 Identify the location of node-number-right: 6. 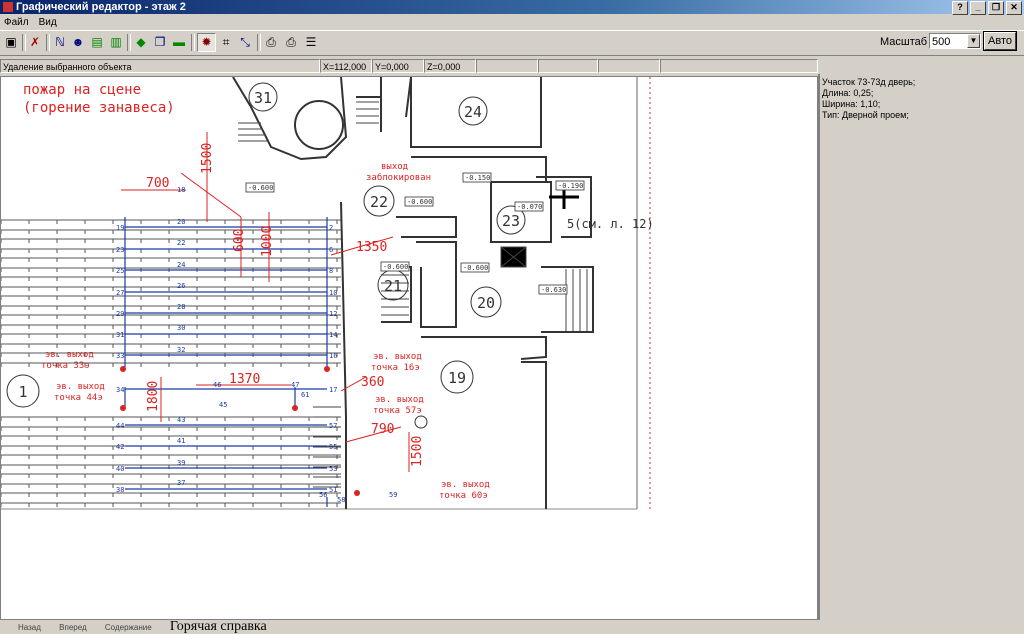
(331, 250).